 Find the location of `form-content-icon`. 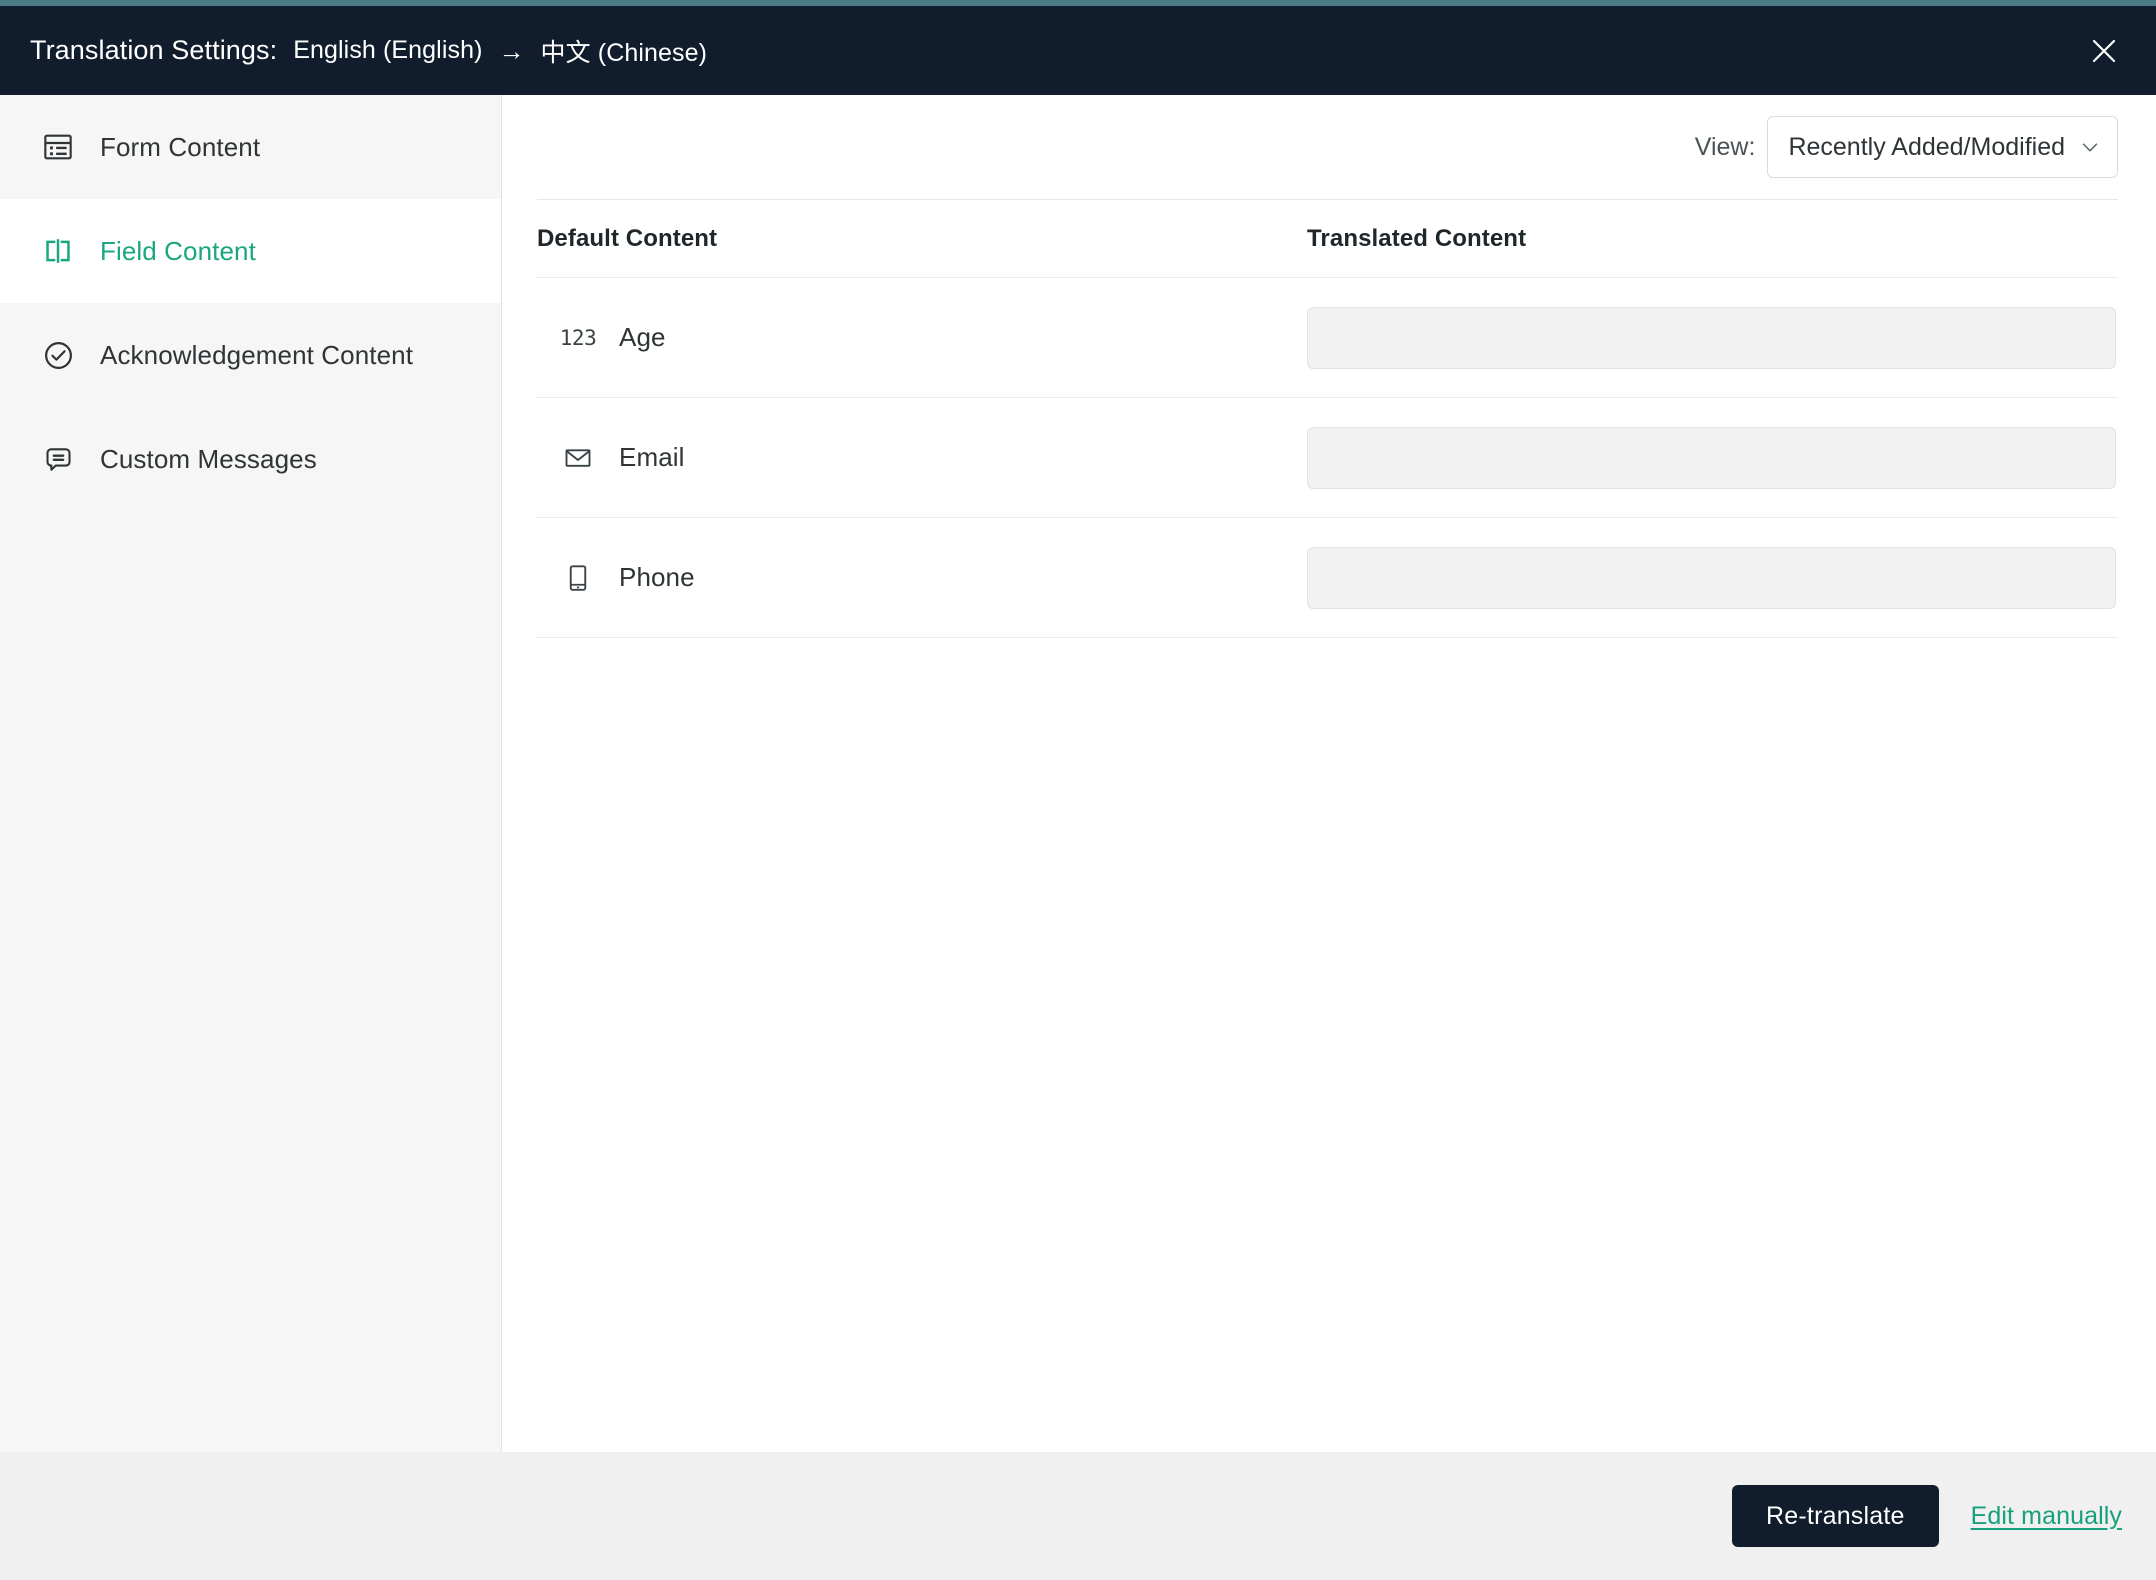

form-content-icon is located at coordinates (58, 147).